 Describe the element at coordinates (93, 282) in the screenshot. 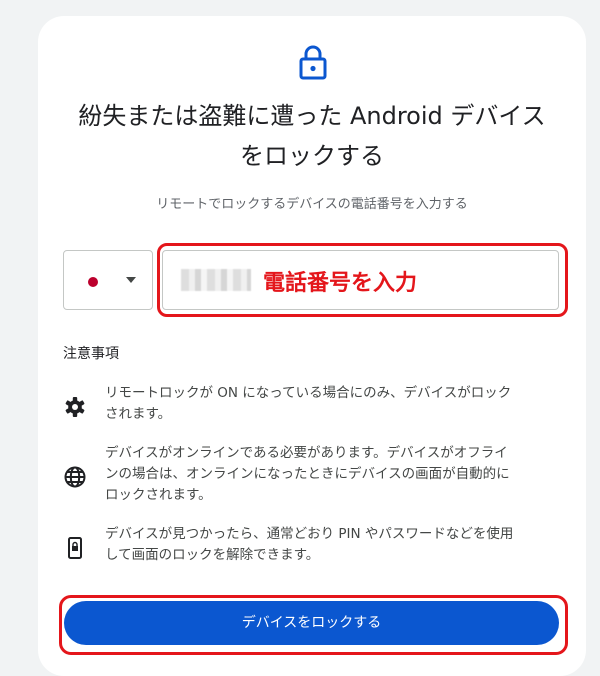

I see `jp-flag-icon` at that location.